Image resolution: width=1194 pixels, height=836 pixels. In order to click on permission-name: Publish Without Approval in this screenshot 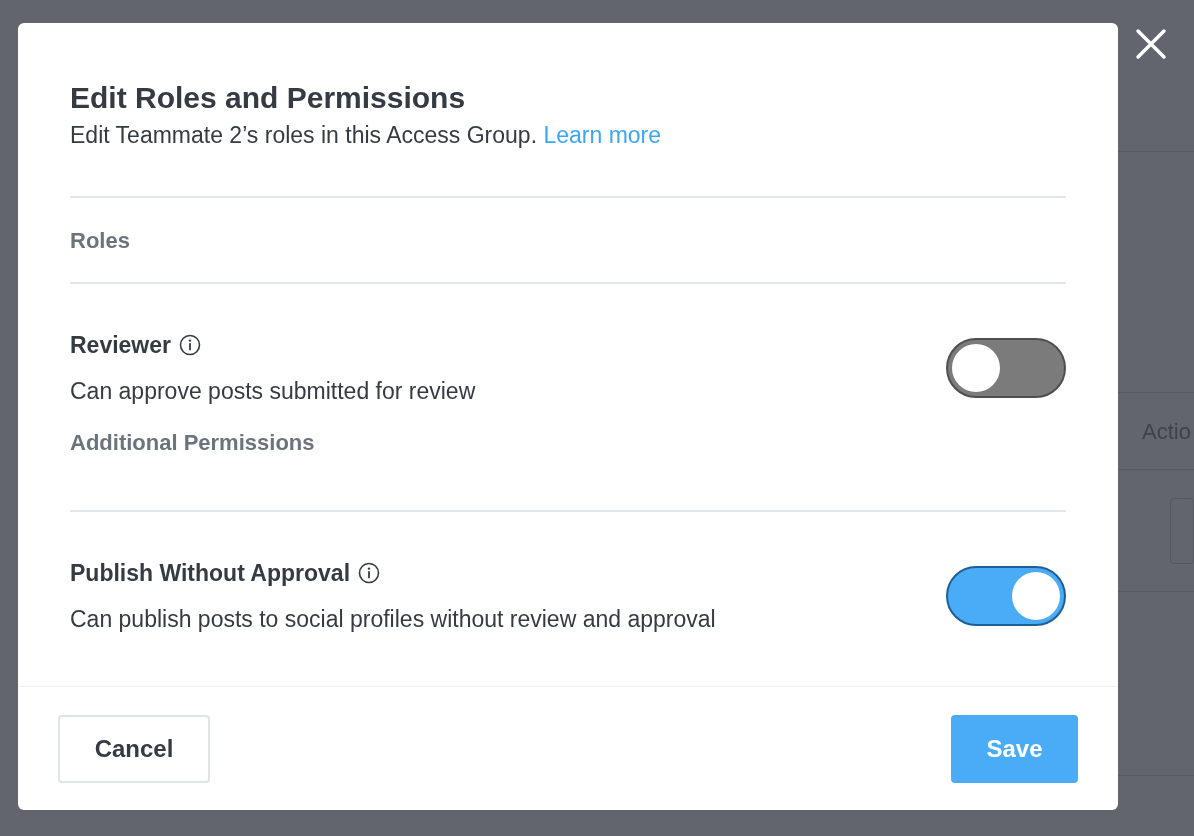, I will do `click(210, 573)`.